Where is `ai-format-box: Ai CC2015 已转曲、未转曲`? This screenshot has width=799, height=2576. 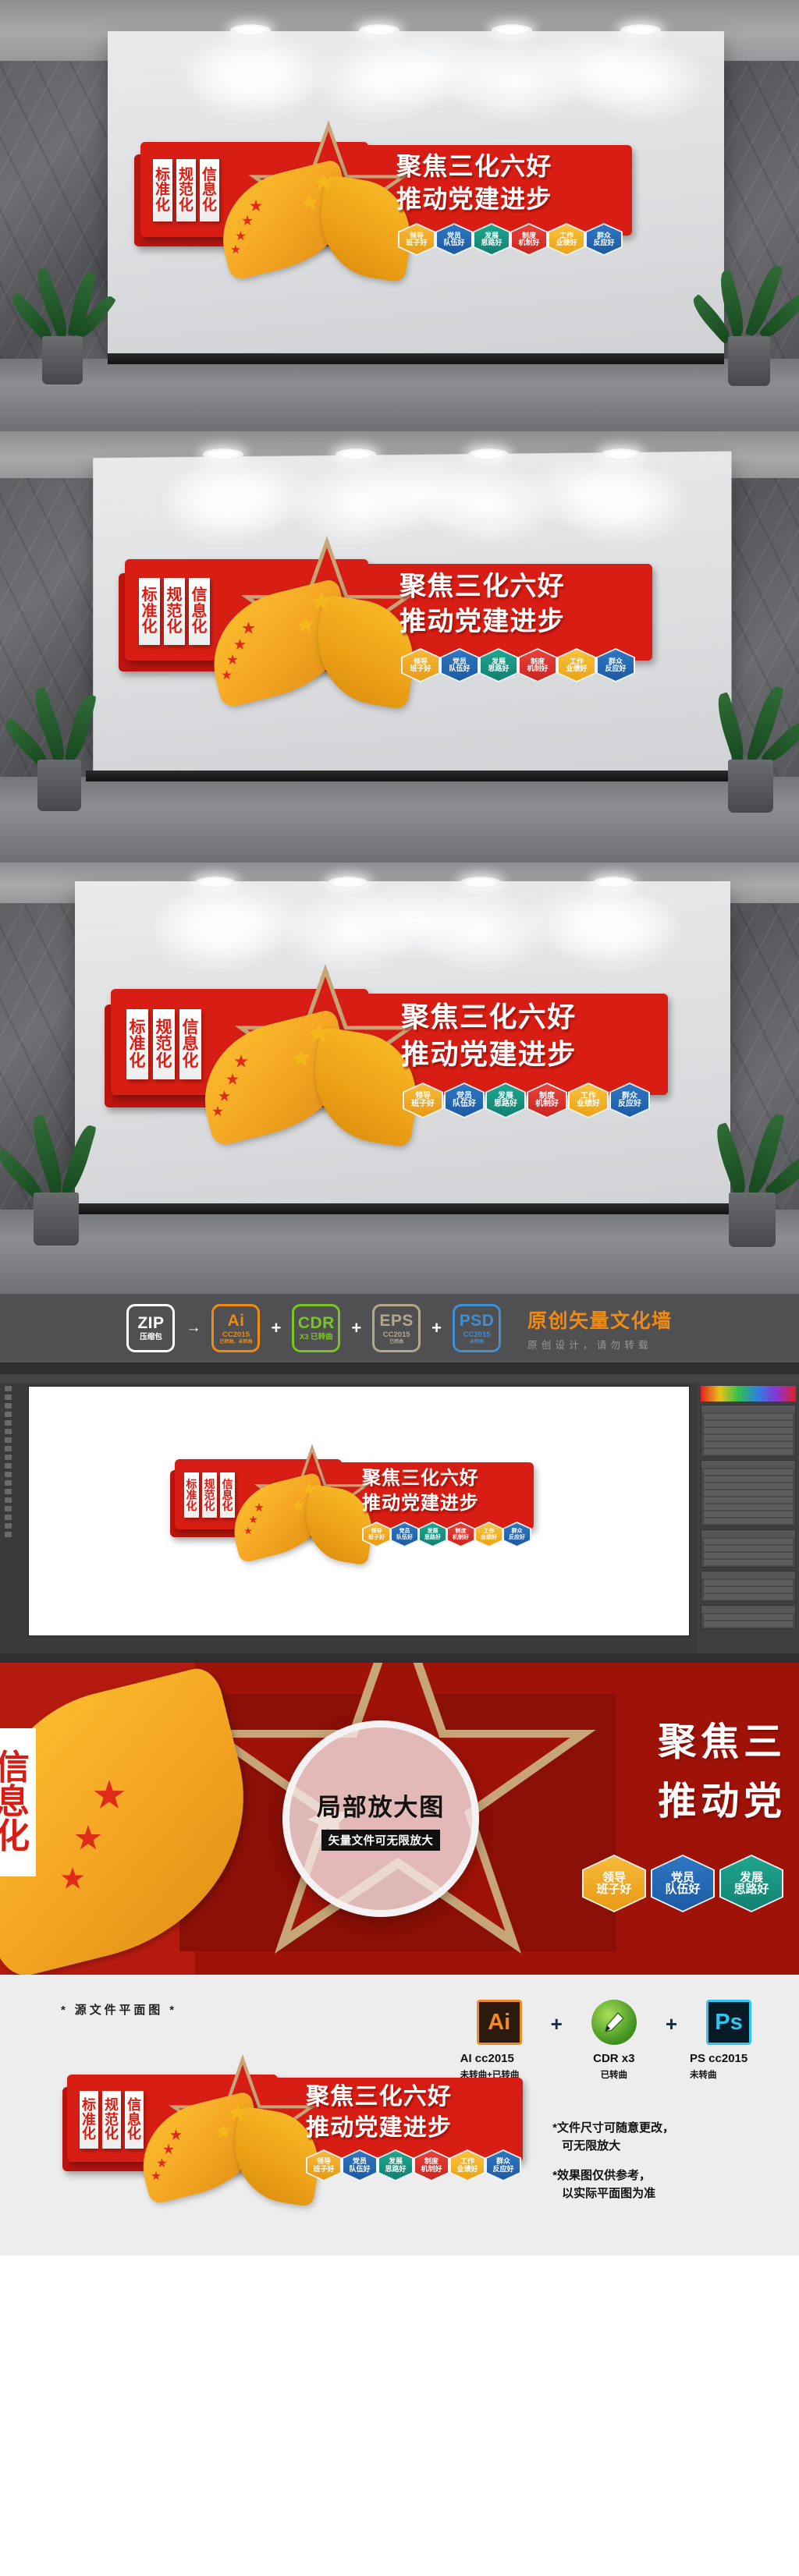 ai-format-box: Ai CC2015 已转曲、未转曲 is located at coordinates (236, 1328).